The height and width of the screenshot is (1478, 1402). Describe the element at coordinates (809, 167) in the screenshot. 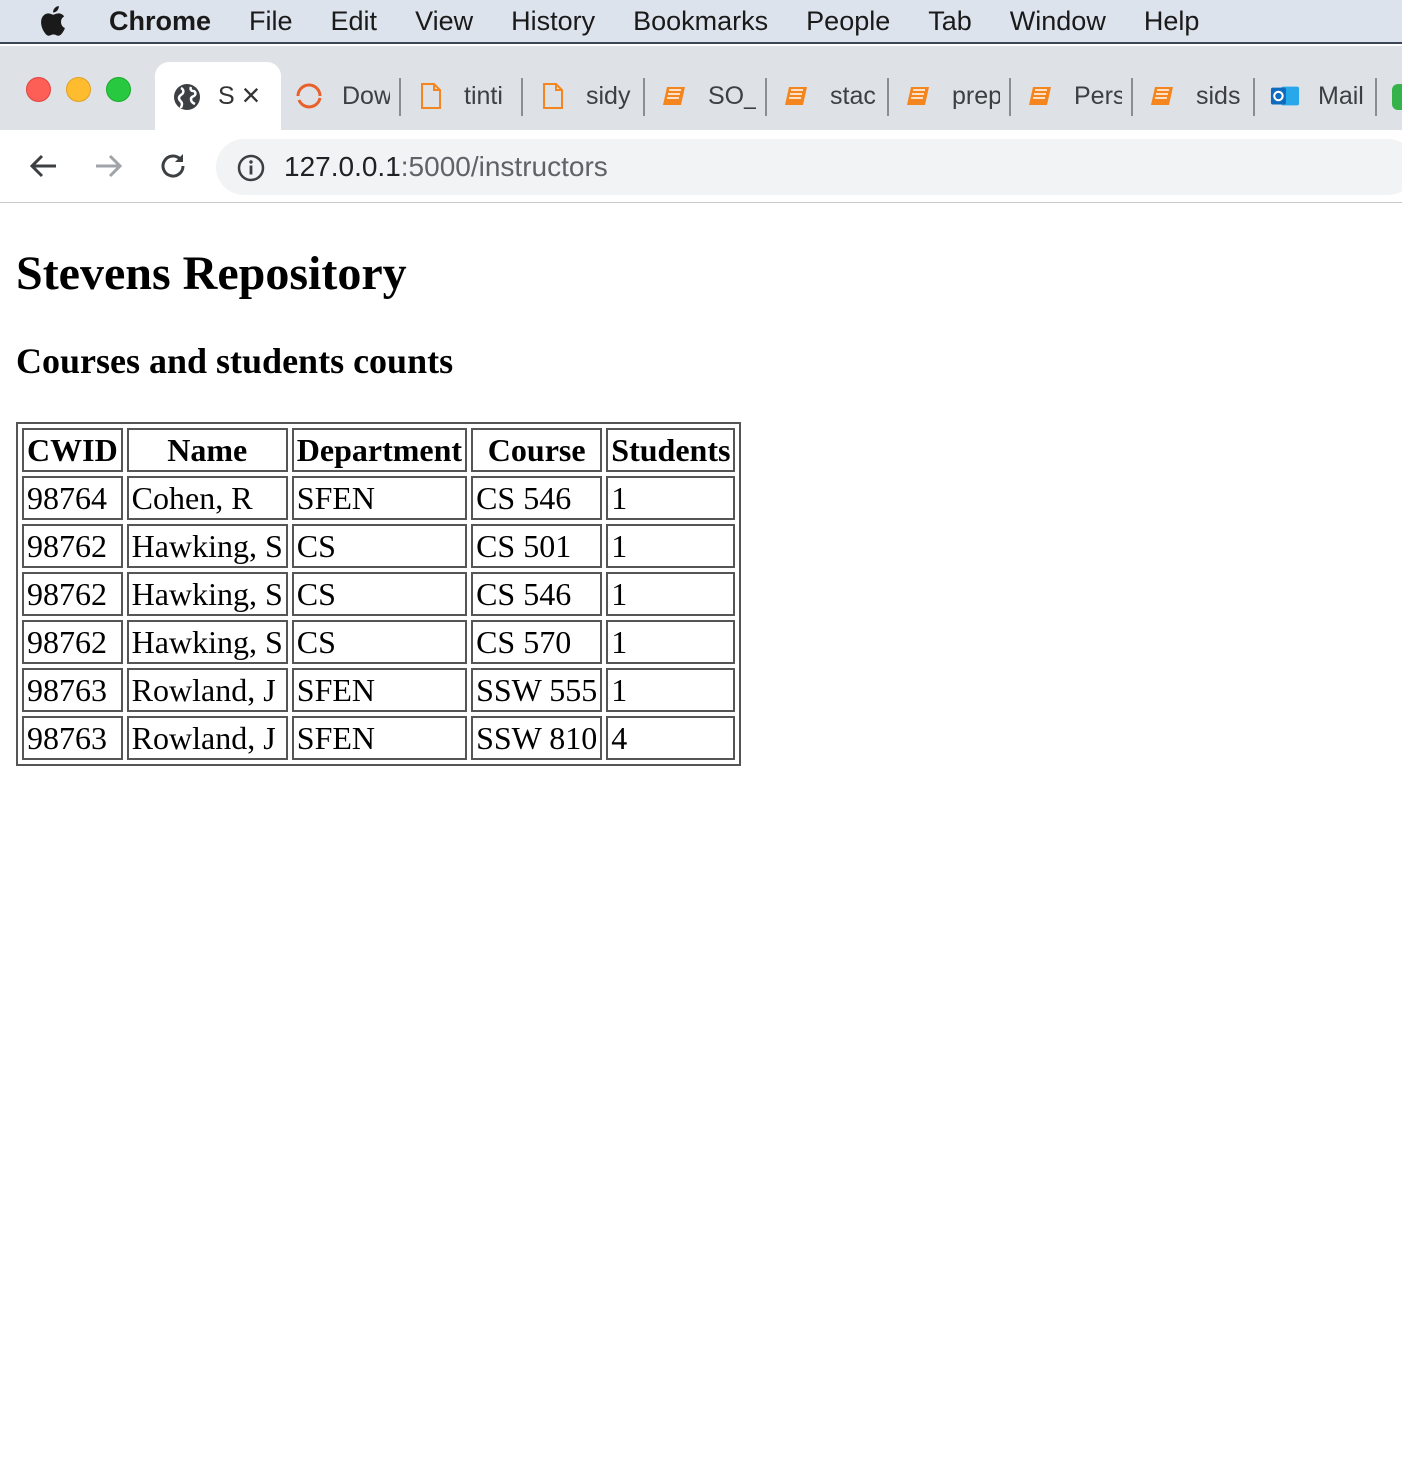

I see `address-bar: 127.0.0.1:5000/instructors` at that location.